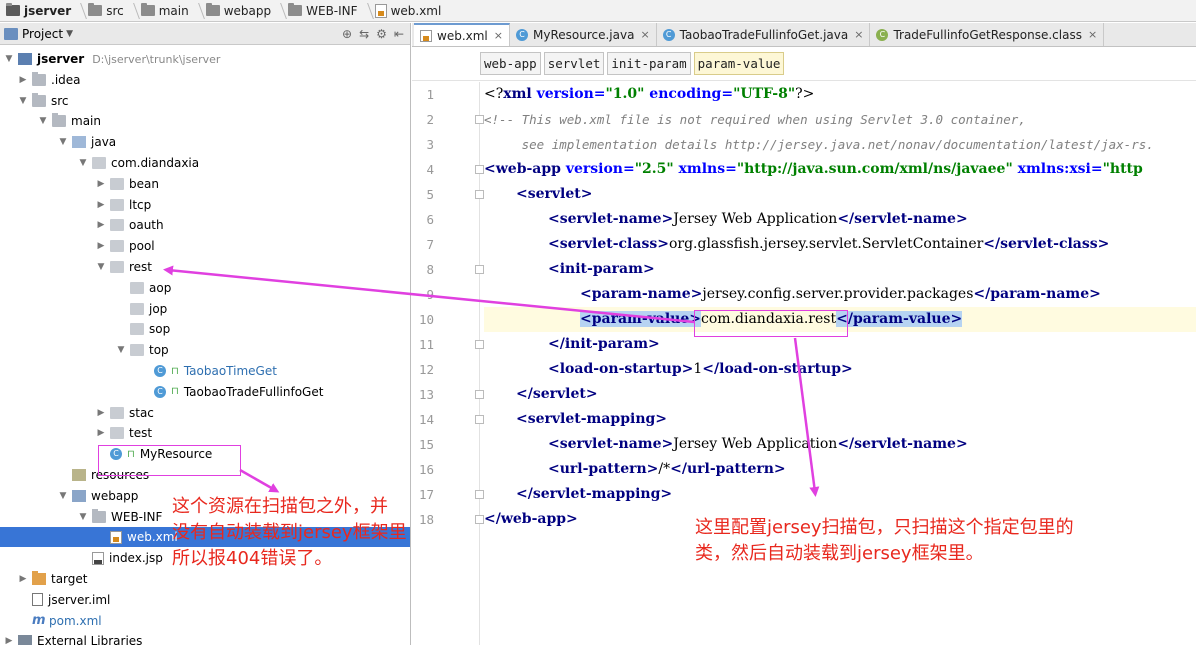 The image size is (1196, 645). Describe the element at coordinates (205, 392) in the screenshot. I see `tree-item-taobaotradefullinfoget: C ⊓ TaobaoTradeFullinfoGet` at that location.